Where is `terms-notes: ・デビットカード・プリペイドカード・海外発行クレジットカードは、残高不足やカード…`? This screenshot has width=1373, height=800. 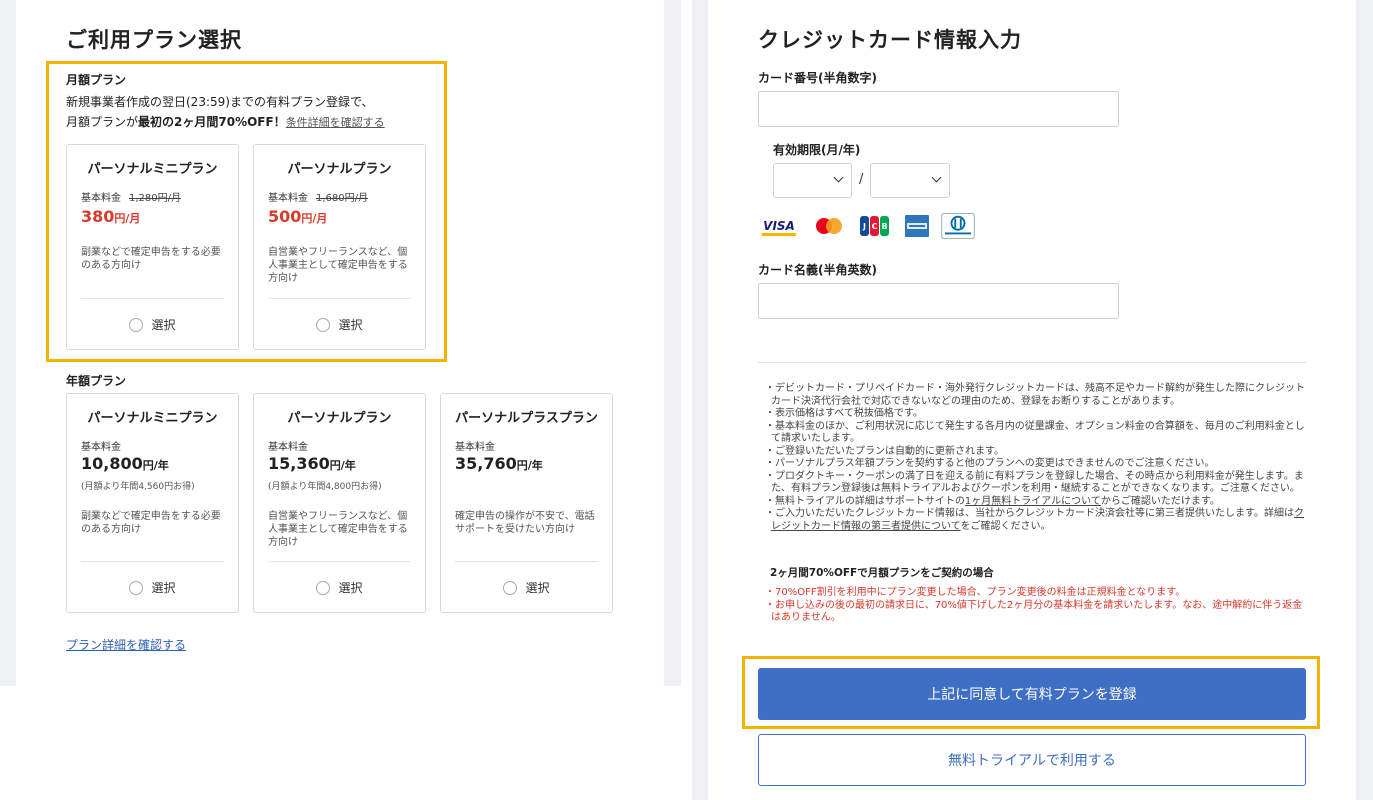 terms-notes: ・デビットカード・プリペイドカード・海外発行クレジットカードは、残高不足やカード… is located at coordinates (1033, 458).